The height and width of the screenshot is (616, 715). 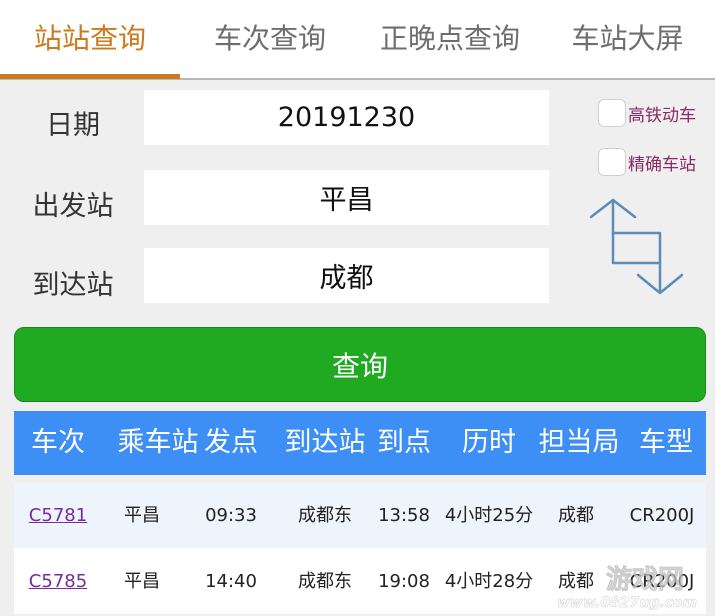 I want to click on duration-cell: 4小时28分, so click(x=489, y=581).